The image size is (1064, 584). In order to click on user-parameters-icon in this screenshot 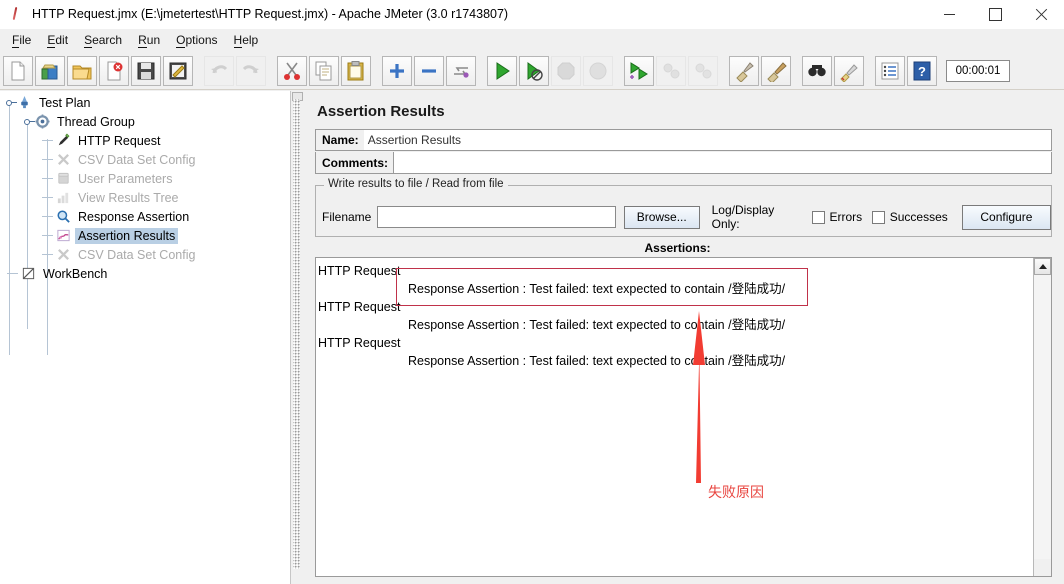, I will do `click(63, 178)`.